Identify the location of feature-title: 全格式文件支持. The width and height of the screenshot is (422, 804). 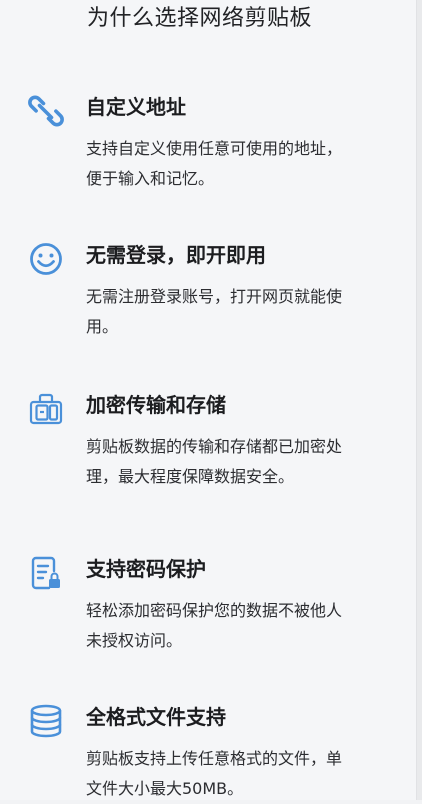
(156, 717).